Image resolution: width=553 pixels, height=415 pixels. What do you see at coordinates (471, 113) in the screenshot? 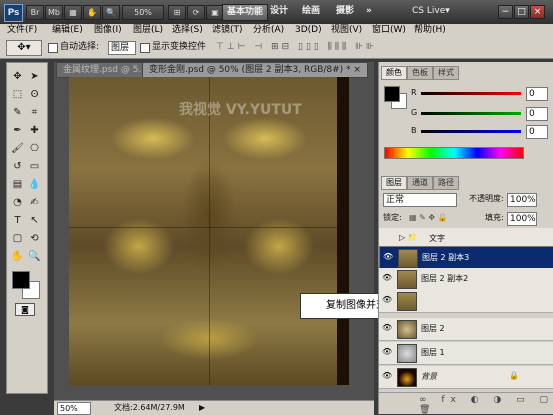
I see `green-slider` at bounding box center [471, 113].